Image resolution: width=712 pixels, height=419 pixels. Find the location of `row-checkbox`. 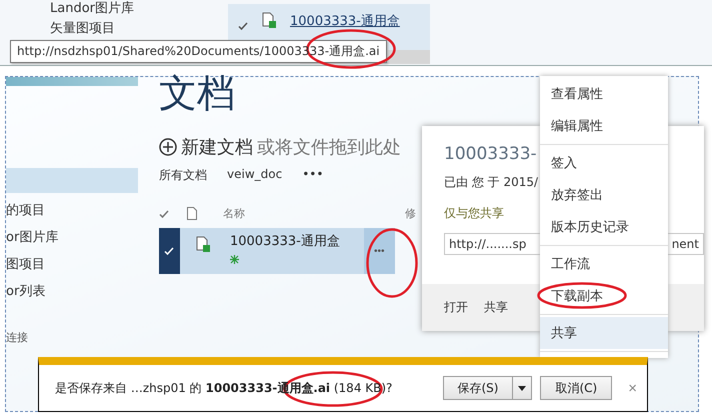

row-checkbox is located at coordinates (169, 251).